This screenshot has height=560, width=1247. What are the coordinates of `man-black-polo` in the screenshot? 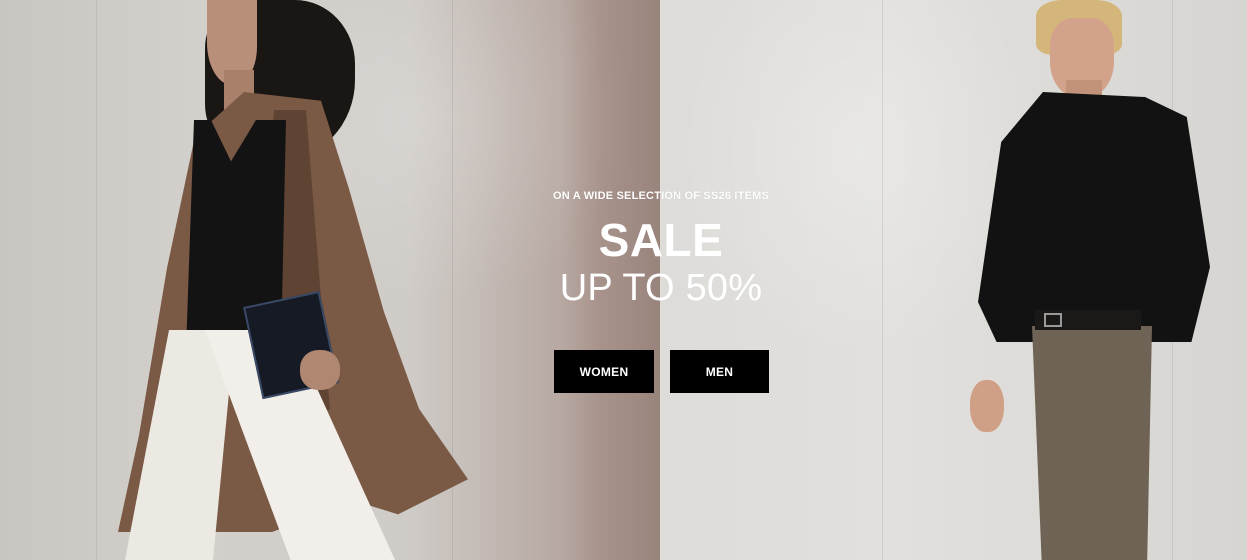 It's located at (1094, 217).